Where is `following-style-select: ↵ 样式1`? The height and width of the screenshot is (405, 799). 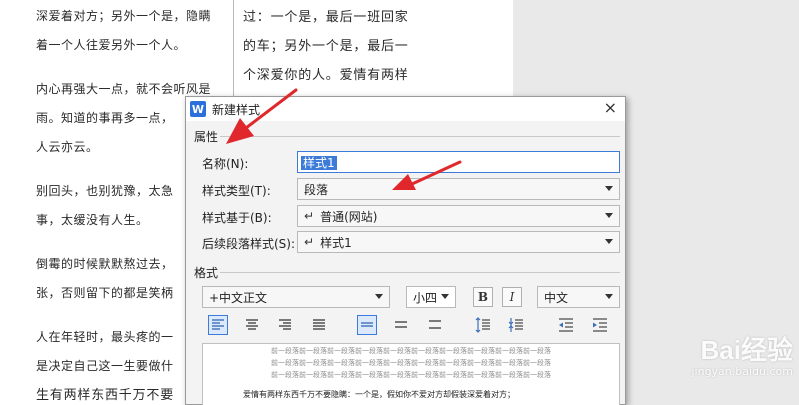
following-style-select: ↵ 样式1 is located at coordinates (458, 242).